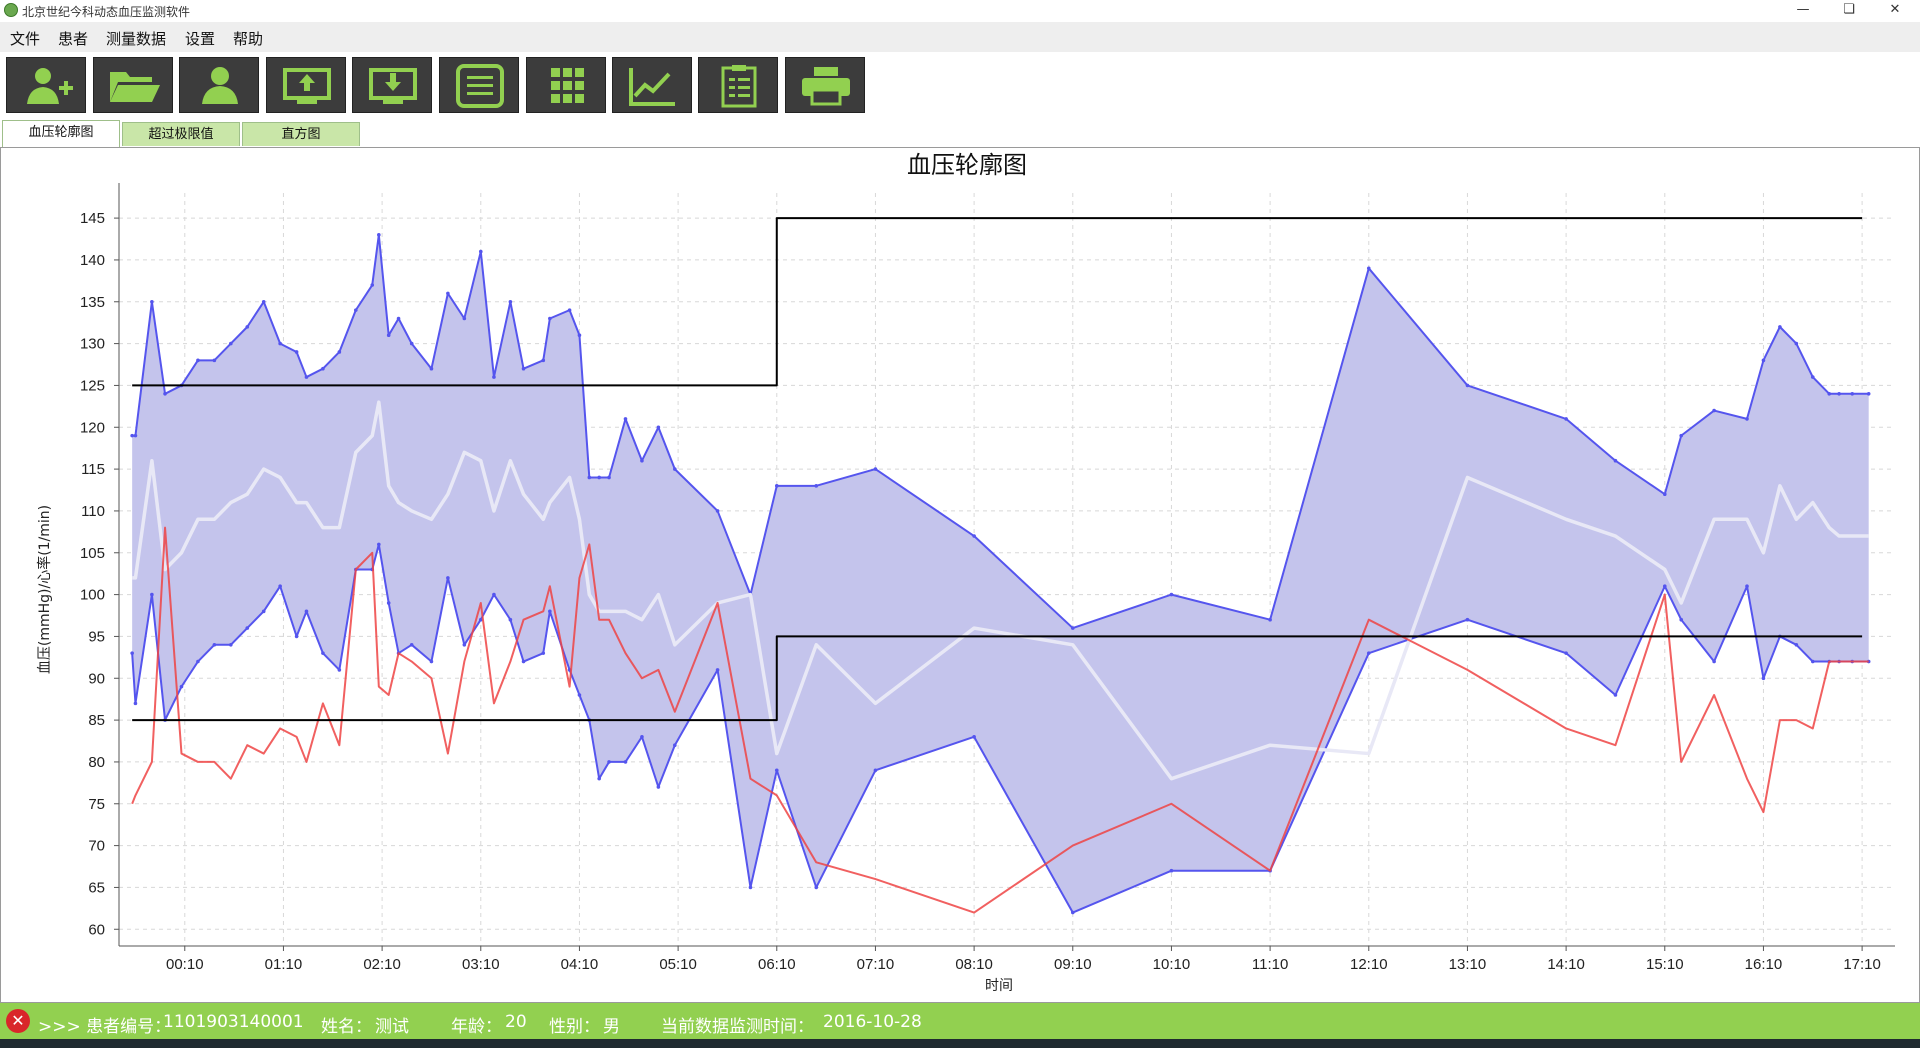  I want to click on print-button, so click(825, 85).